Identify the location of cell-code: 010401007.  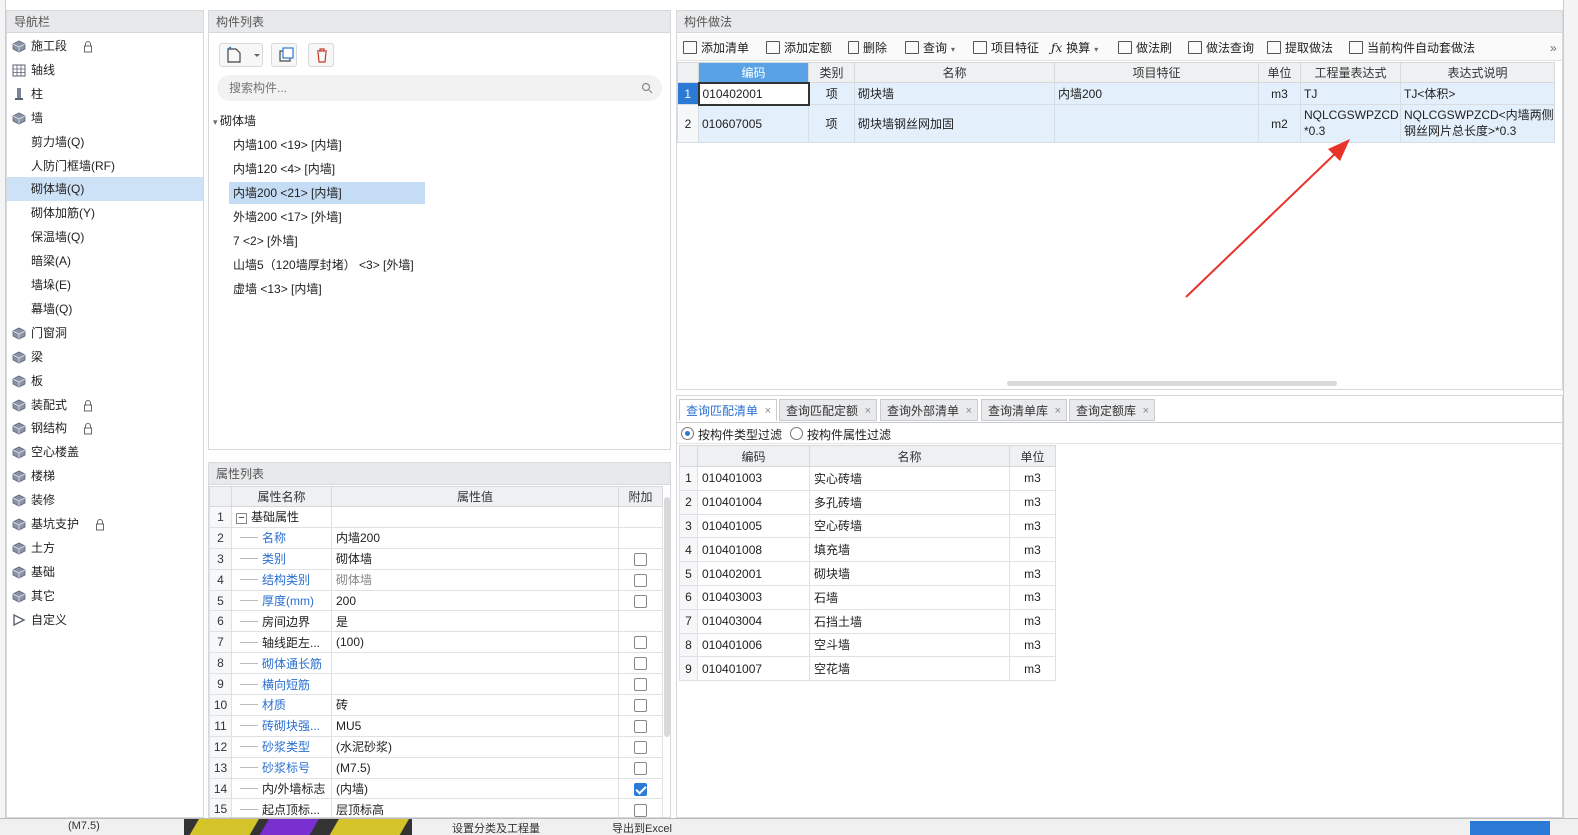
(753, 669).